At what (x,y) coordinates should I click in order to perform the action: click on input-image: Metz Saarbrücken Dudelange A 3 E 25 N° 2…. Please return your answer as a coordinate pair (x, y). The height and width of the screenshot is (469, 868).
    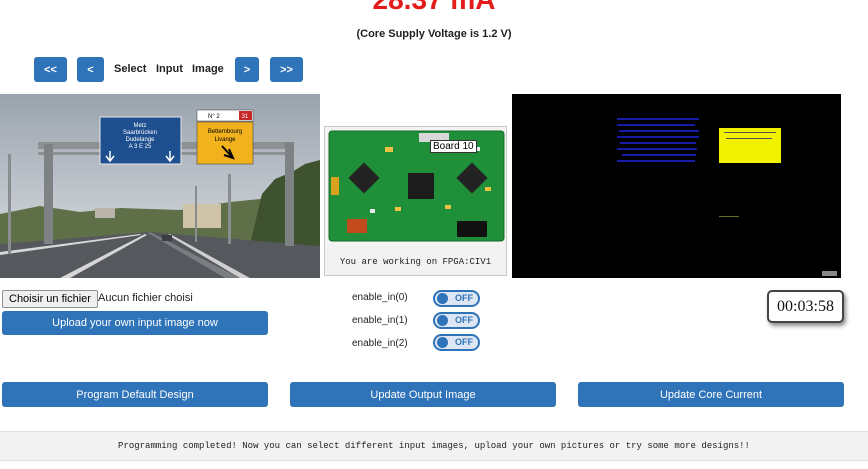
    Looking at the image, I should click on (160, 186).